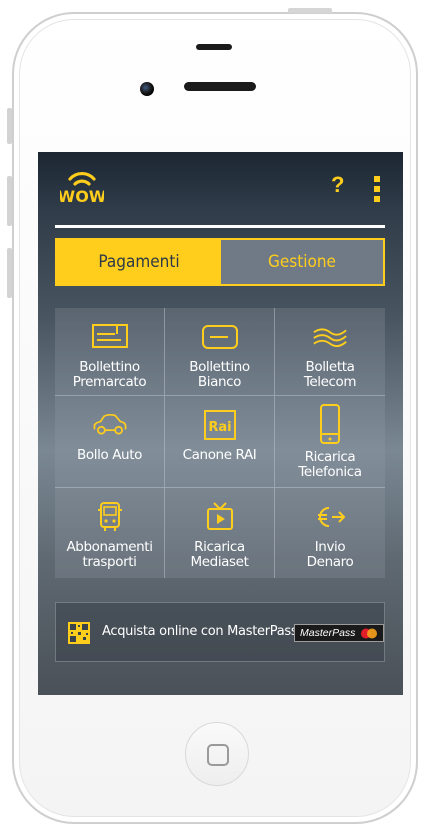 The image size is (430, 832). Describe the element at coordinates (109, 455) in the screenshot. I see `service-label: Bollo Auto` at that location.